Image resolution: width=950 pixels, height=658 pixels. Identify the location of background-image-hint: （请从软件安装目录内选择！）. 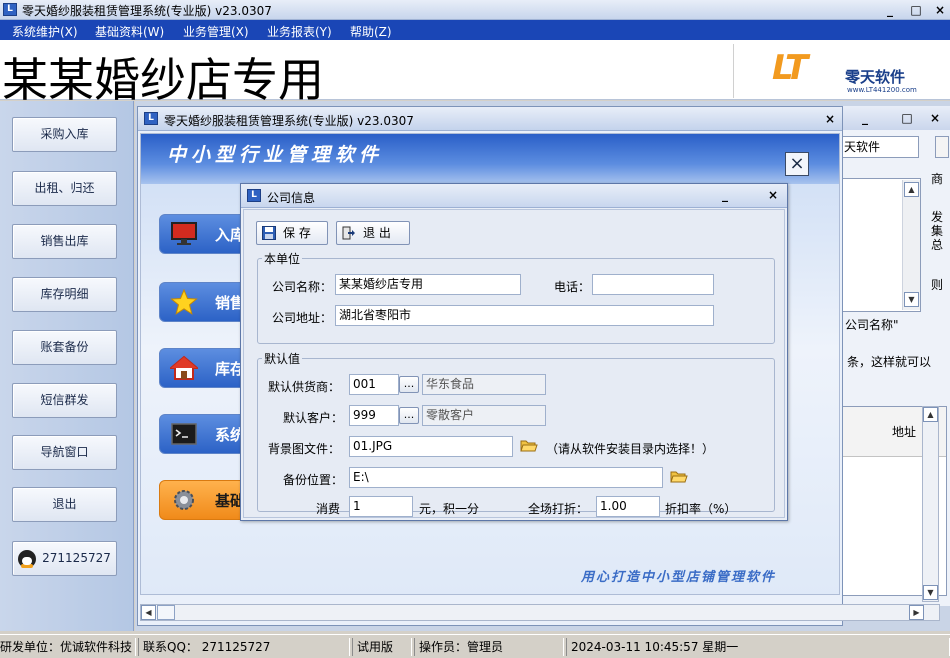
(630, 449).